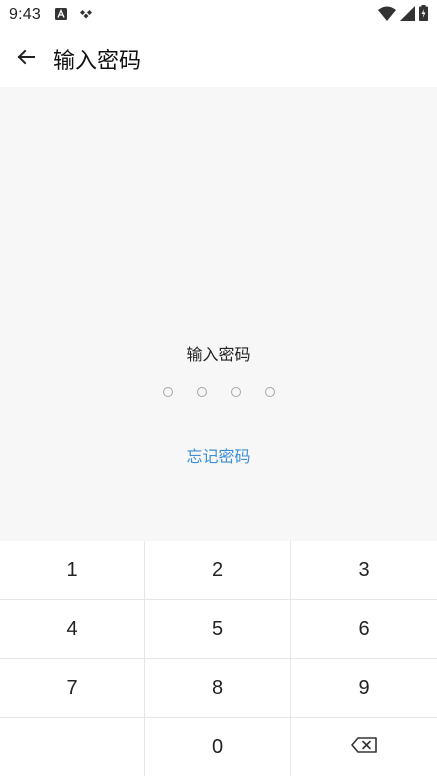  Describe the element at coordinates (25, 14) in the screenshot. I see `status-time: 9:43` at that location.